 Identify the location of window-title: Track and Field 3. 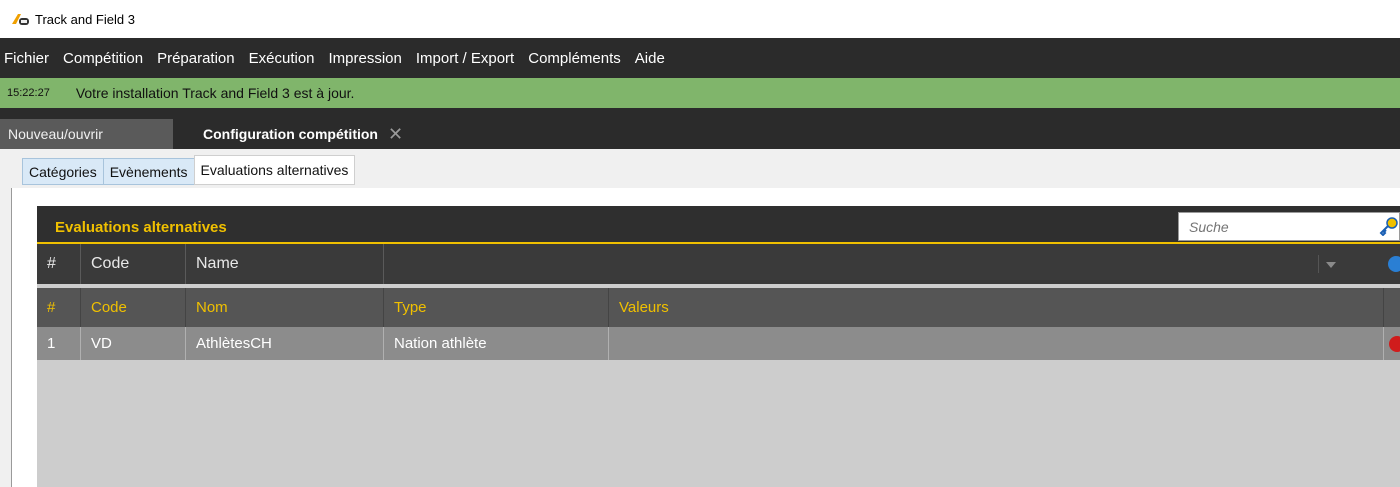
(85, 19).